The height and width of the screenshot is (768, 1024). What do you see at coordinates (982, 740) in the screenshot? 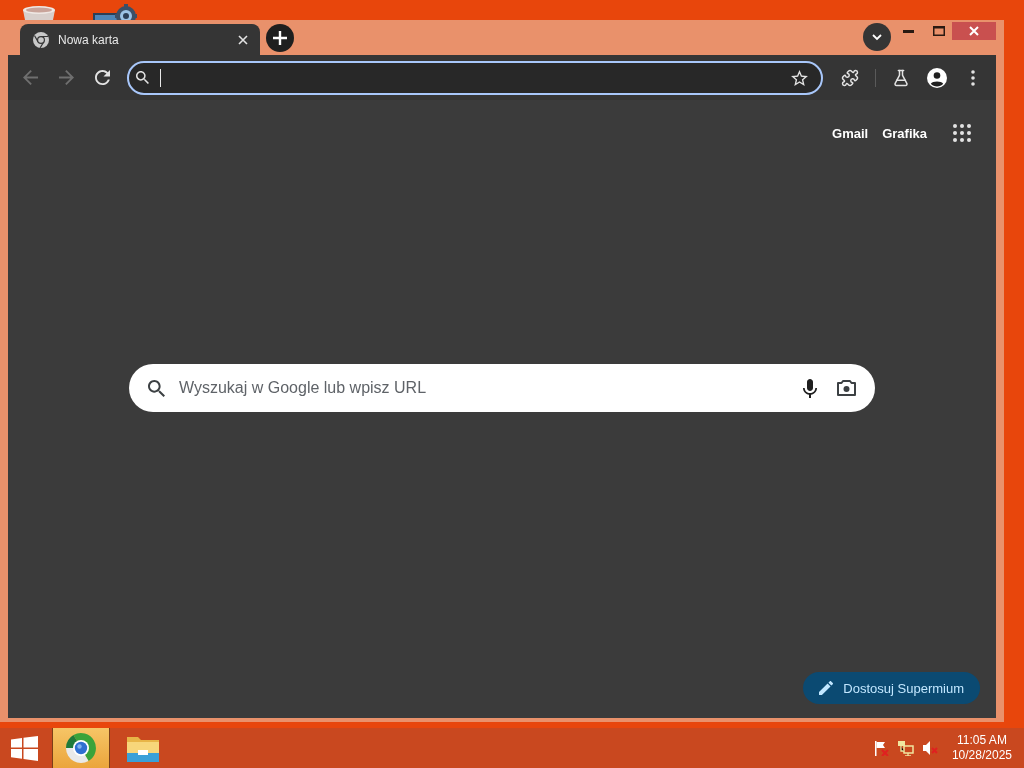
I see `clock-time: 11:05 AM` at bounding box center [982, 740].